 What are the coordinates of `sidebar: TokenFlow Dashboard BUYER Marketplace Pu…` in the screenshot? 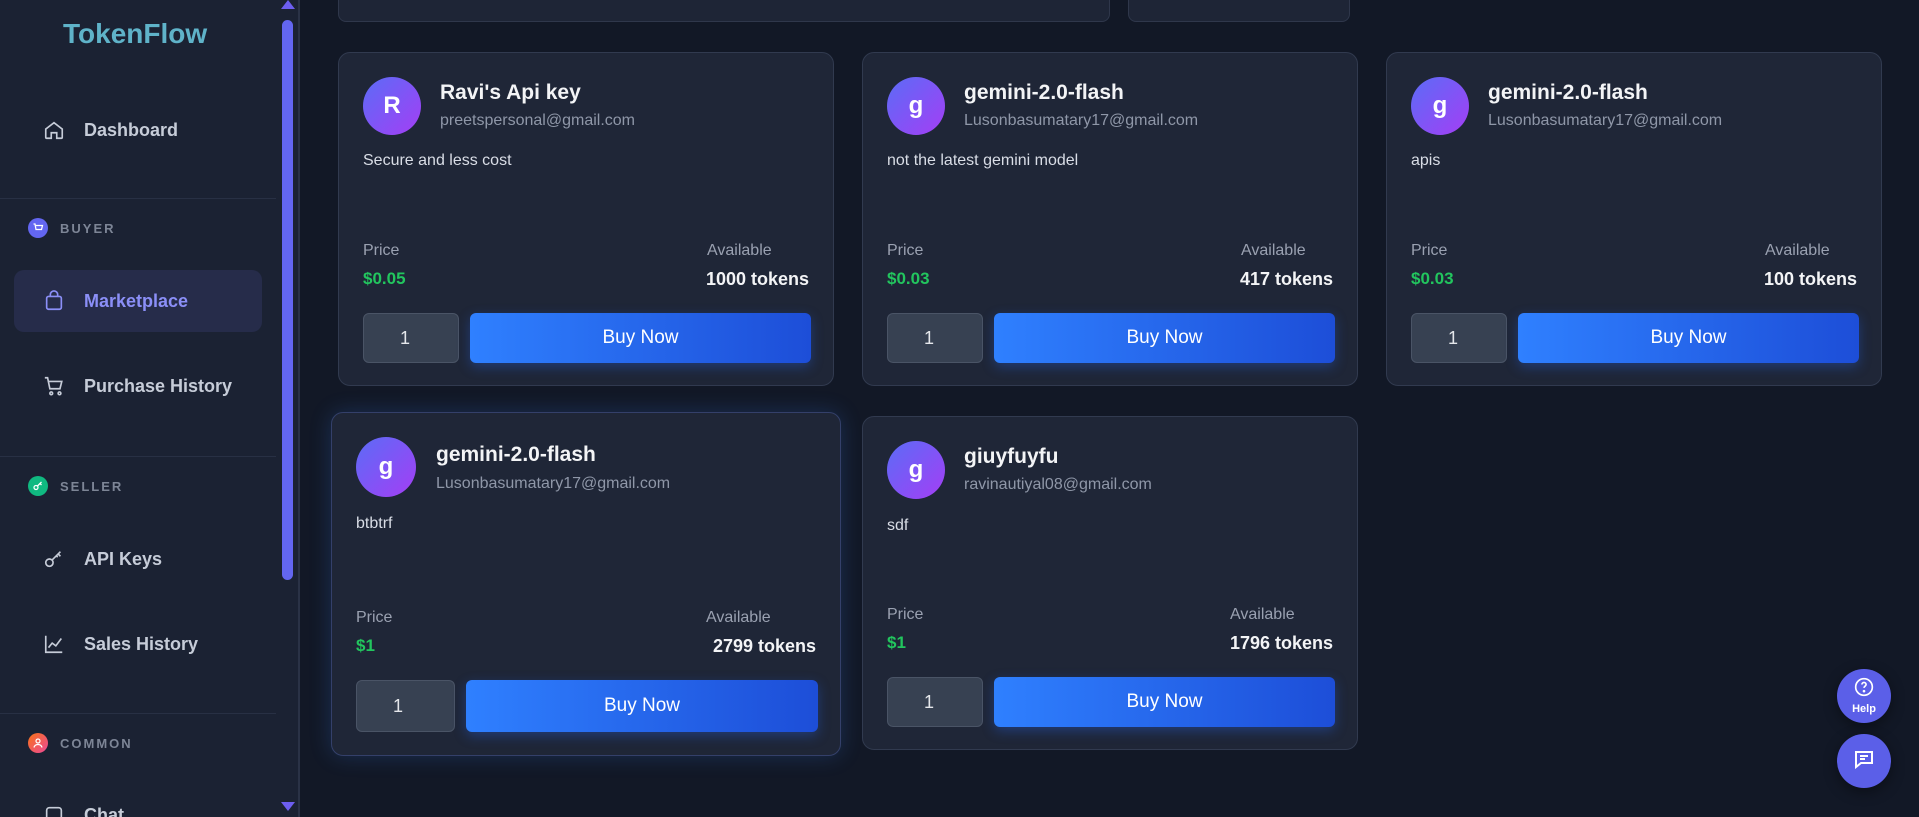 It's located at (138, 408).